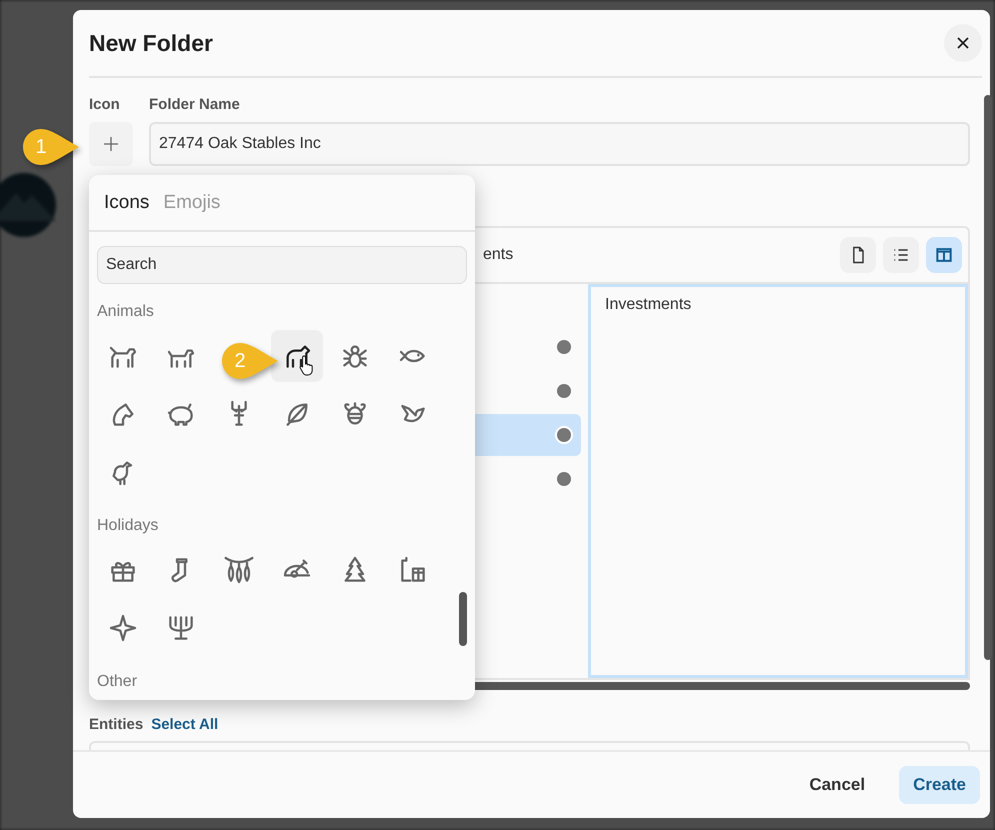 Image resolution: width=995 pixels, height=830 pixels. Describe the element at coordinates (117, 682) in the screenshot. I see `group-title: Other` at that location.